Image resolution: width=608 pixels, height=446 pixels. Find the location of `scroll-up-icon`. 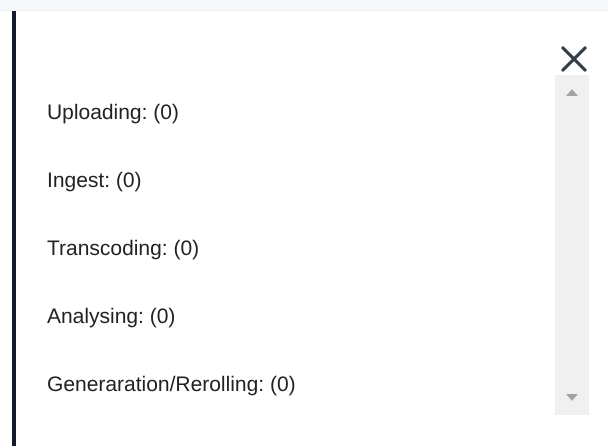

scroll-up-icon is located at coordinates (572, 92).